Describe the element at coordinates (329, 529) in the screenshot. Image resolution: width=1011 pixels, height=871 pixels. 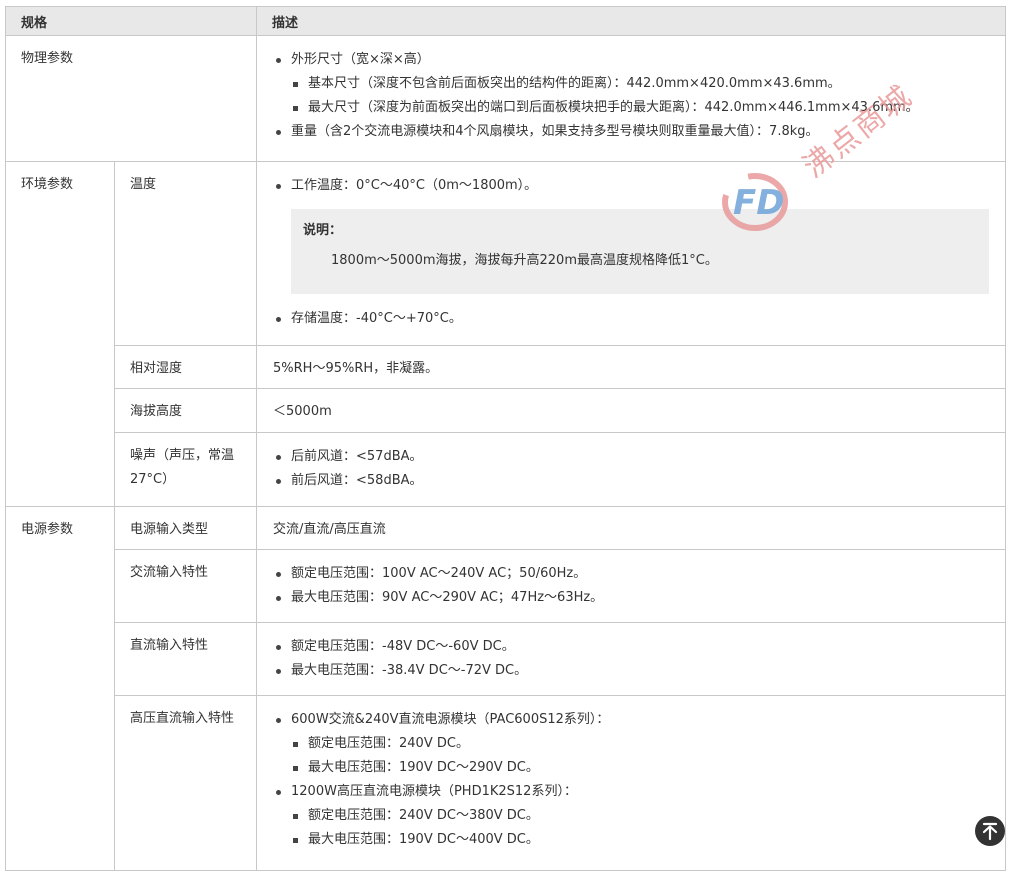
I see `input-type-value: 交流/直流/高压直流` at that location.